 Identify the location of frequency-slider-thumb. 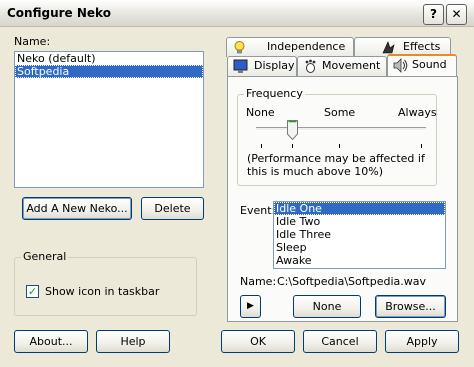
(292, 130).